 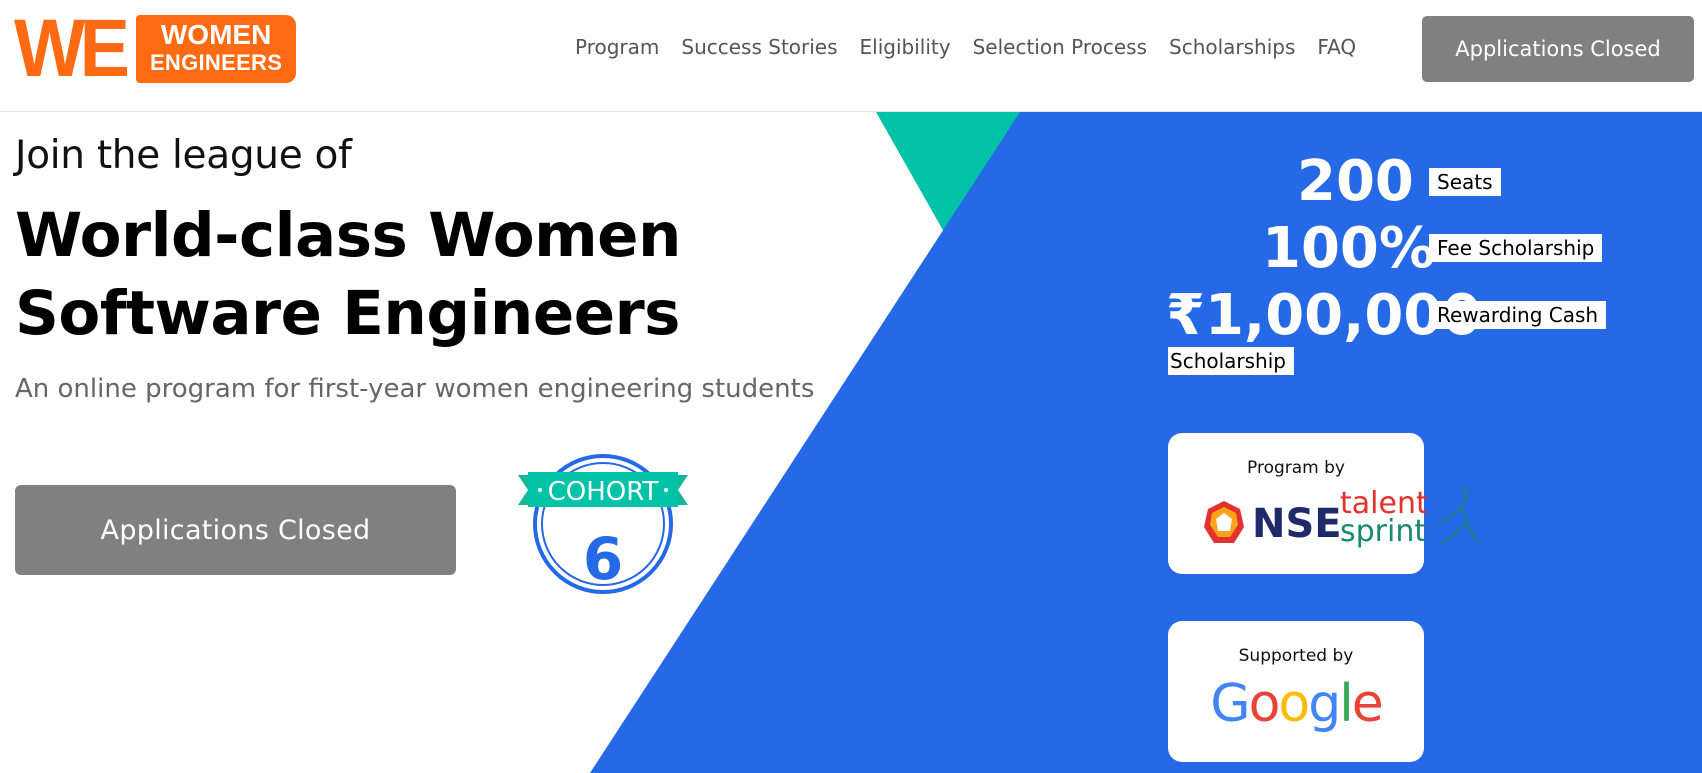 I want to click on google-letter: e, so click(x=1367, y=704).